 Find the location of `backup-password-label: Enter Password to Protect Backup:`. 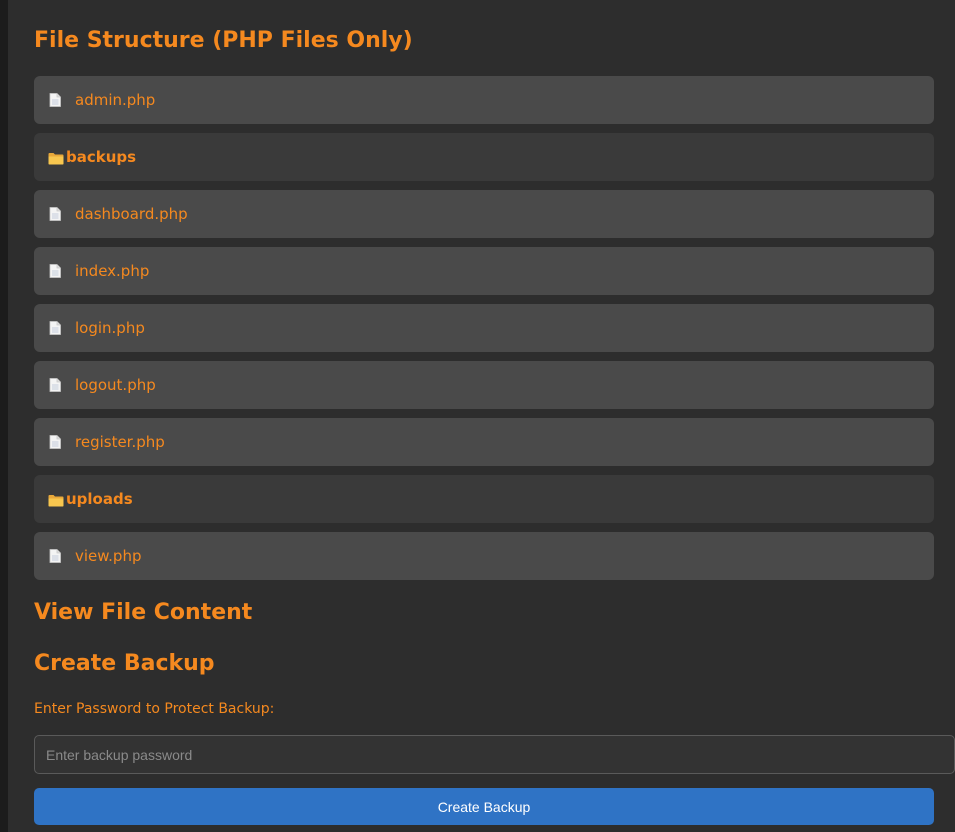

backup-password-label: Enter Password to Protect Backup: is located at coordinates (154, 709).